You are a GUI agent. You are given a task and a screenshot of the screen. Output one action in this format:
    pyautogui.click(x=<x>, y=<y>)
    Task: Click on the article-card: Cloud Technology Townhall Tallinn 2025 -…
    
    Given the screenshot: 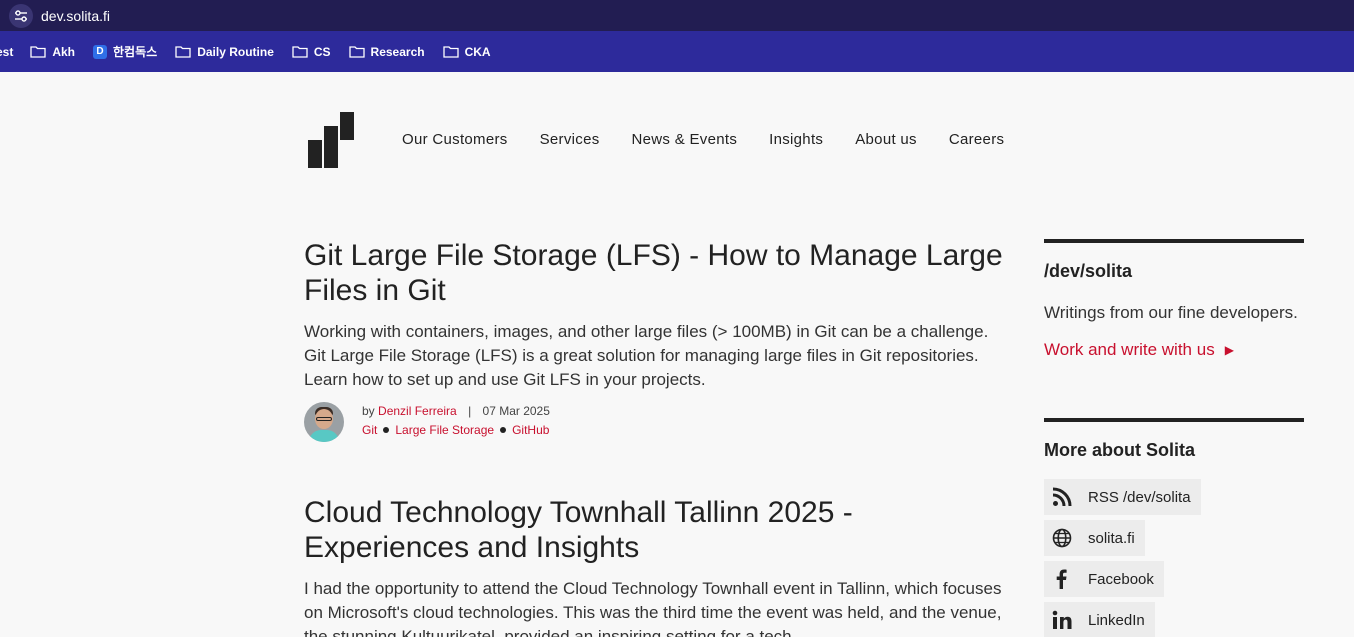 What is the action you would take?
    pyautogui.click(x=654, y=566)
    